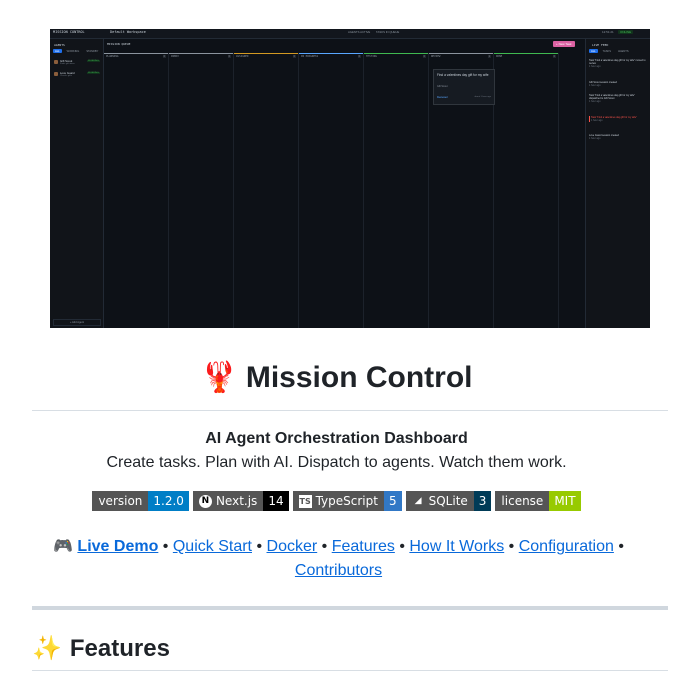  Describe the element at coordinates (456, 546) in the screenshot. I see `how-it-works-link: How It Works` at that location.